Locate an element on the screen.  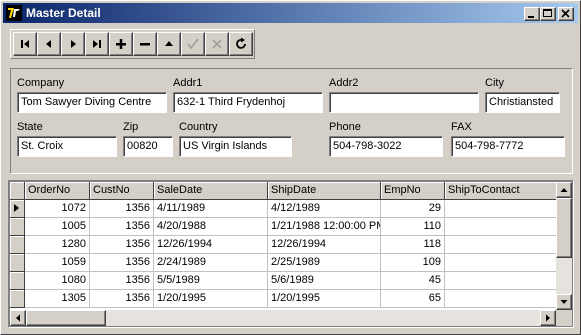
vertical-scrollbar is located at coordinates (564, 246).